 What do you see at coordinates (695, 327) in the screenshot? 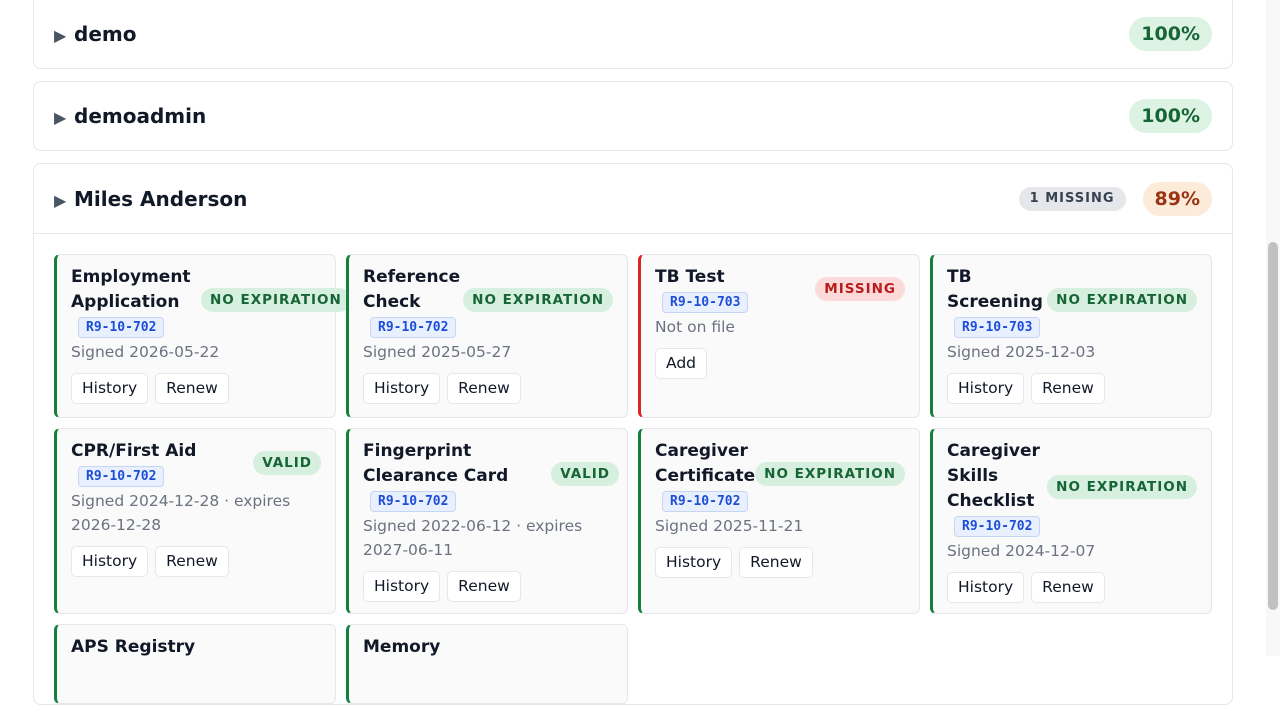
I see `not-on-file-text: Not on file` at bounding box center [695, 327].